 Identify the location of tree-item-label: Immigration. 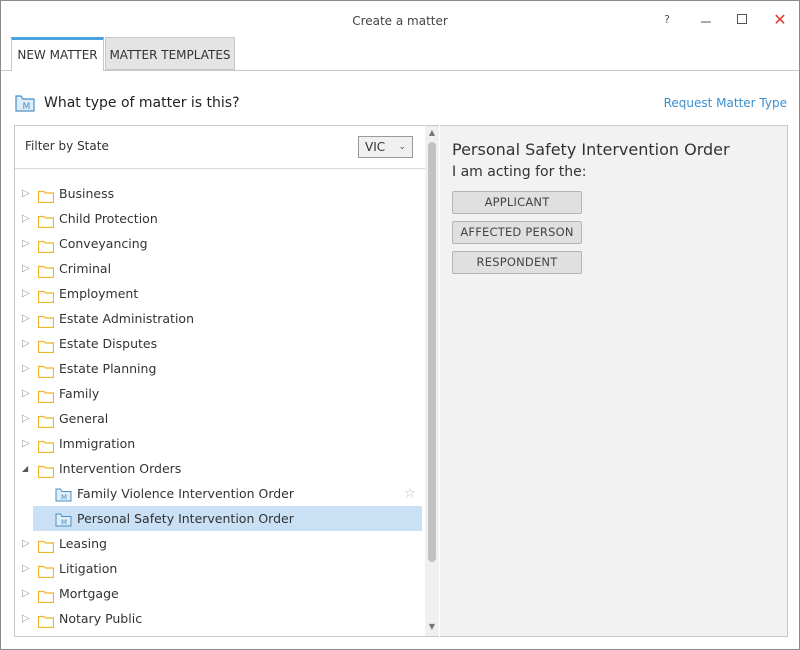
(97, 443).